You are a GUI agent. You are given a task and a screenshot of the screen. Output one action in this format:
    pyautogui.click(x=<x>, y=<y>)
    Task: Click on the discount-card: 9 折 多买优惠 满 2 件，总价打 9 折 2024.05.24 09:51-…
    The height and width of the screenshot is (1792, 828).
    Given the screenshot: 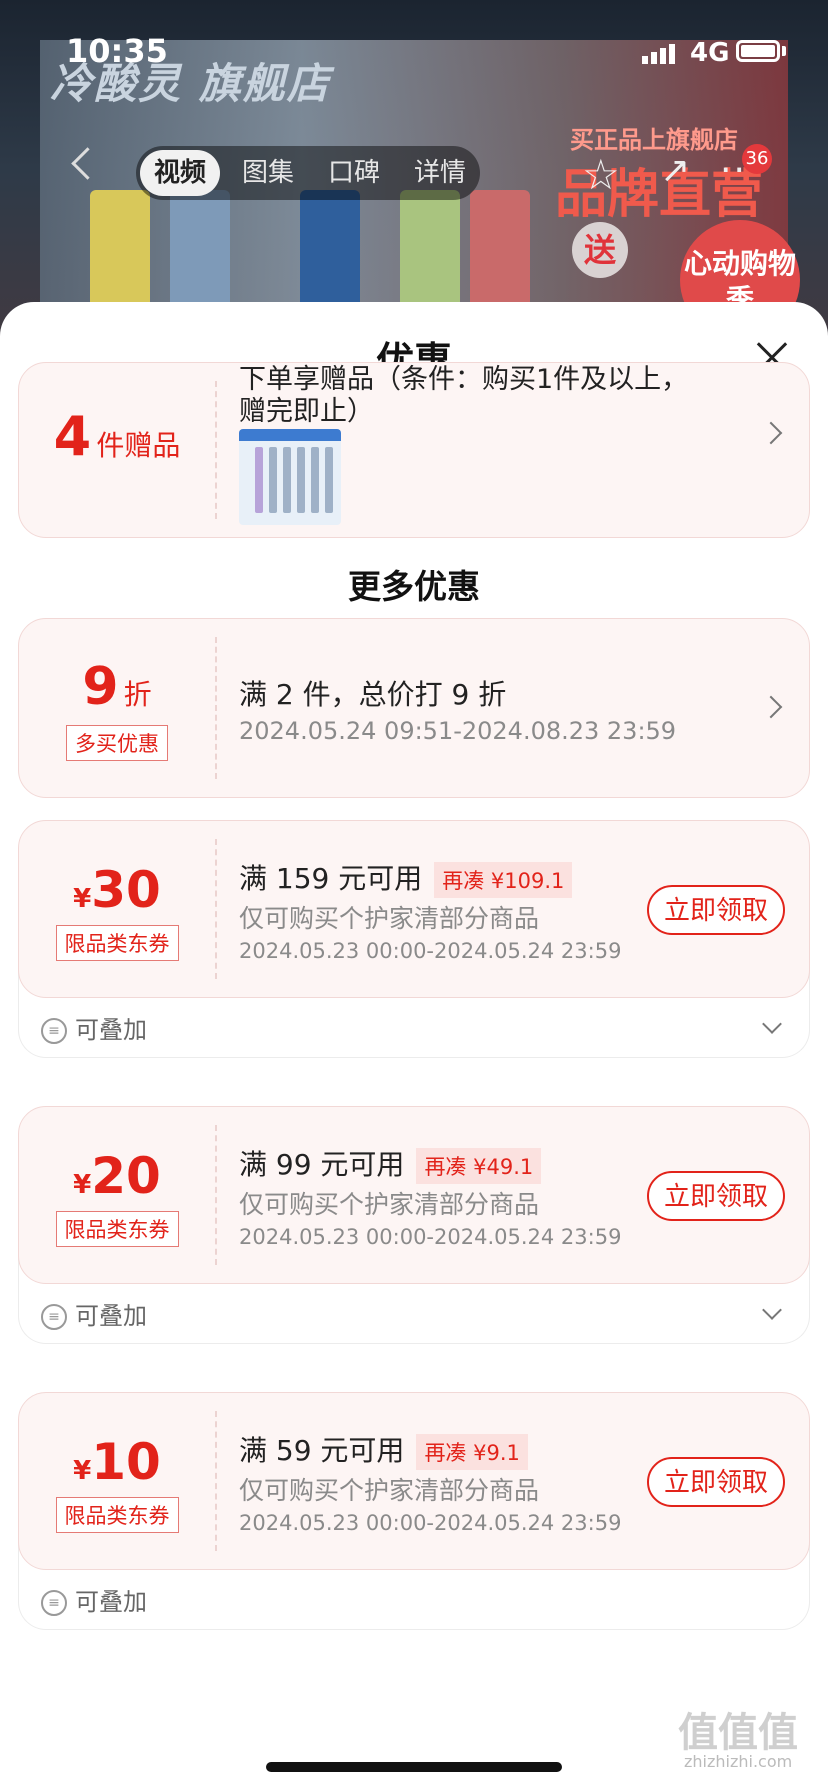 What is the action you would take?
    pyautogui.click(x=414, y=708)
    